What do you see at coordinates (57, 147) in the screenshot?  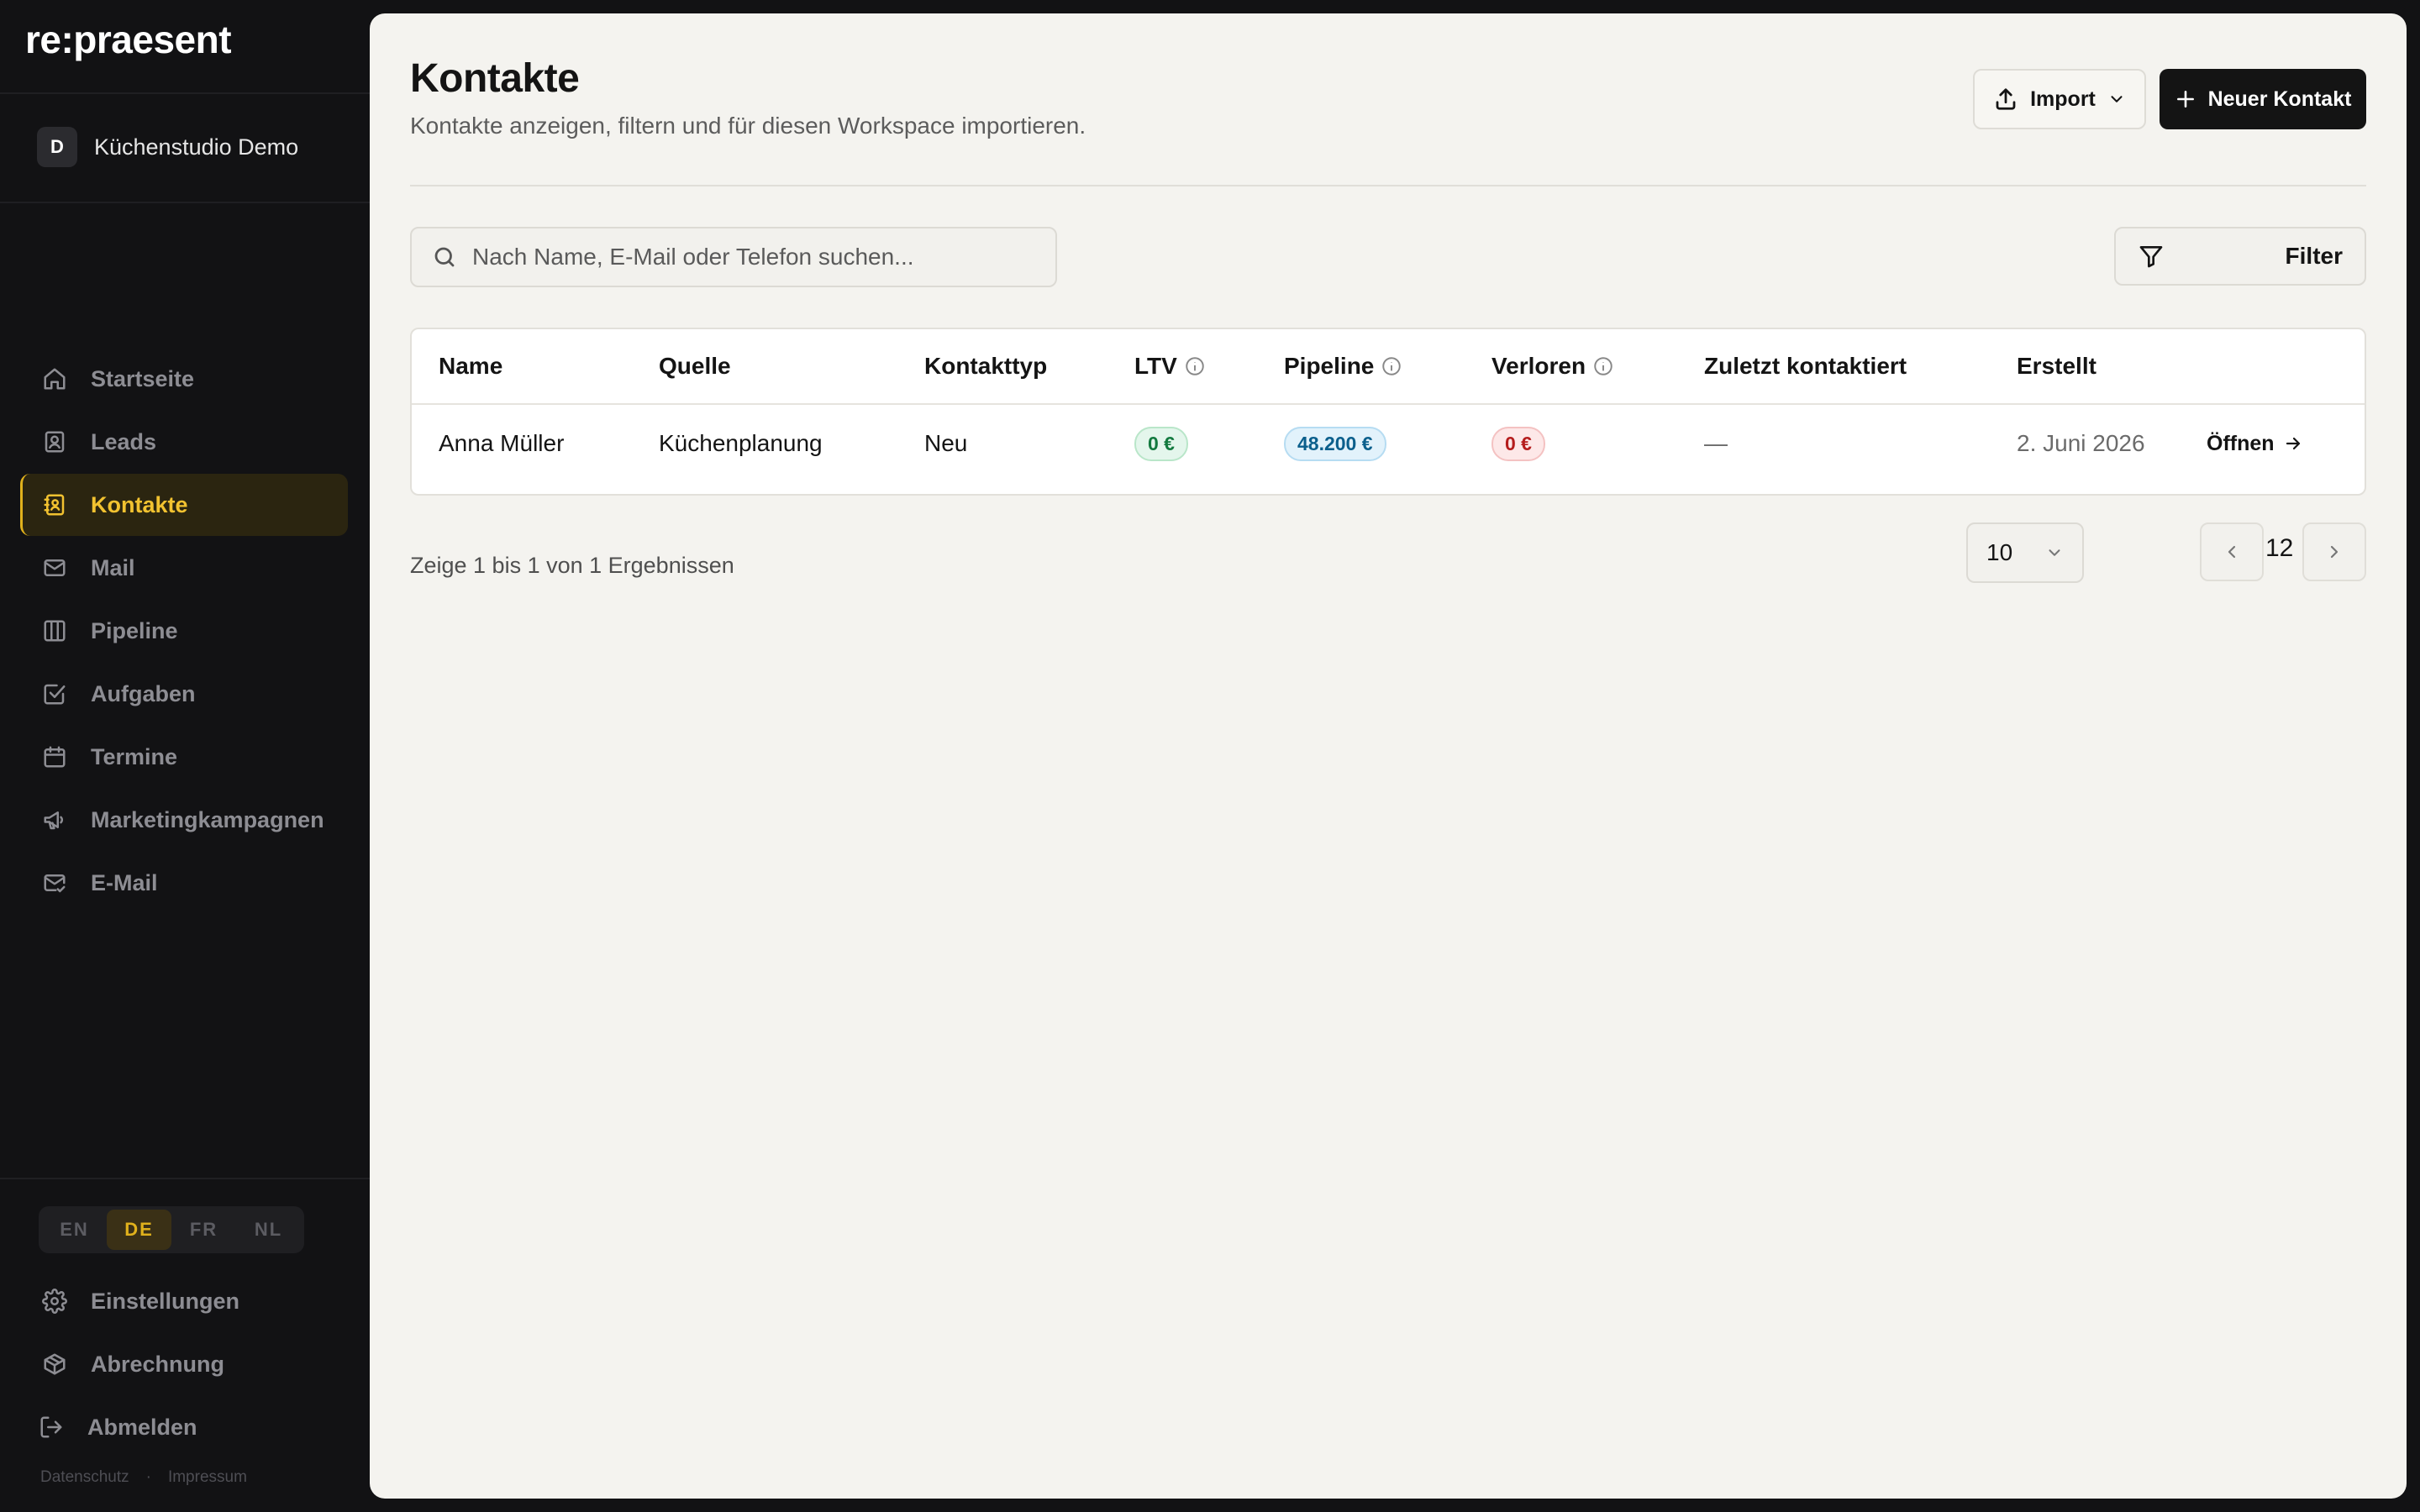 I see `workspace-avatar: D` at bounding box center [57, 147].